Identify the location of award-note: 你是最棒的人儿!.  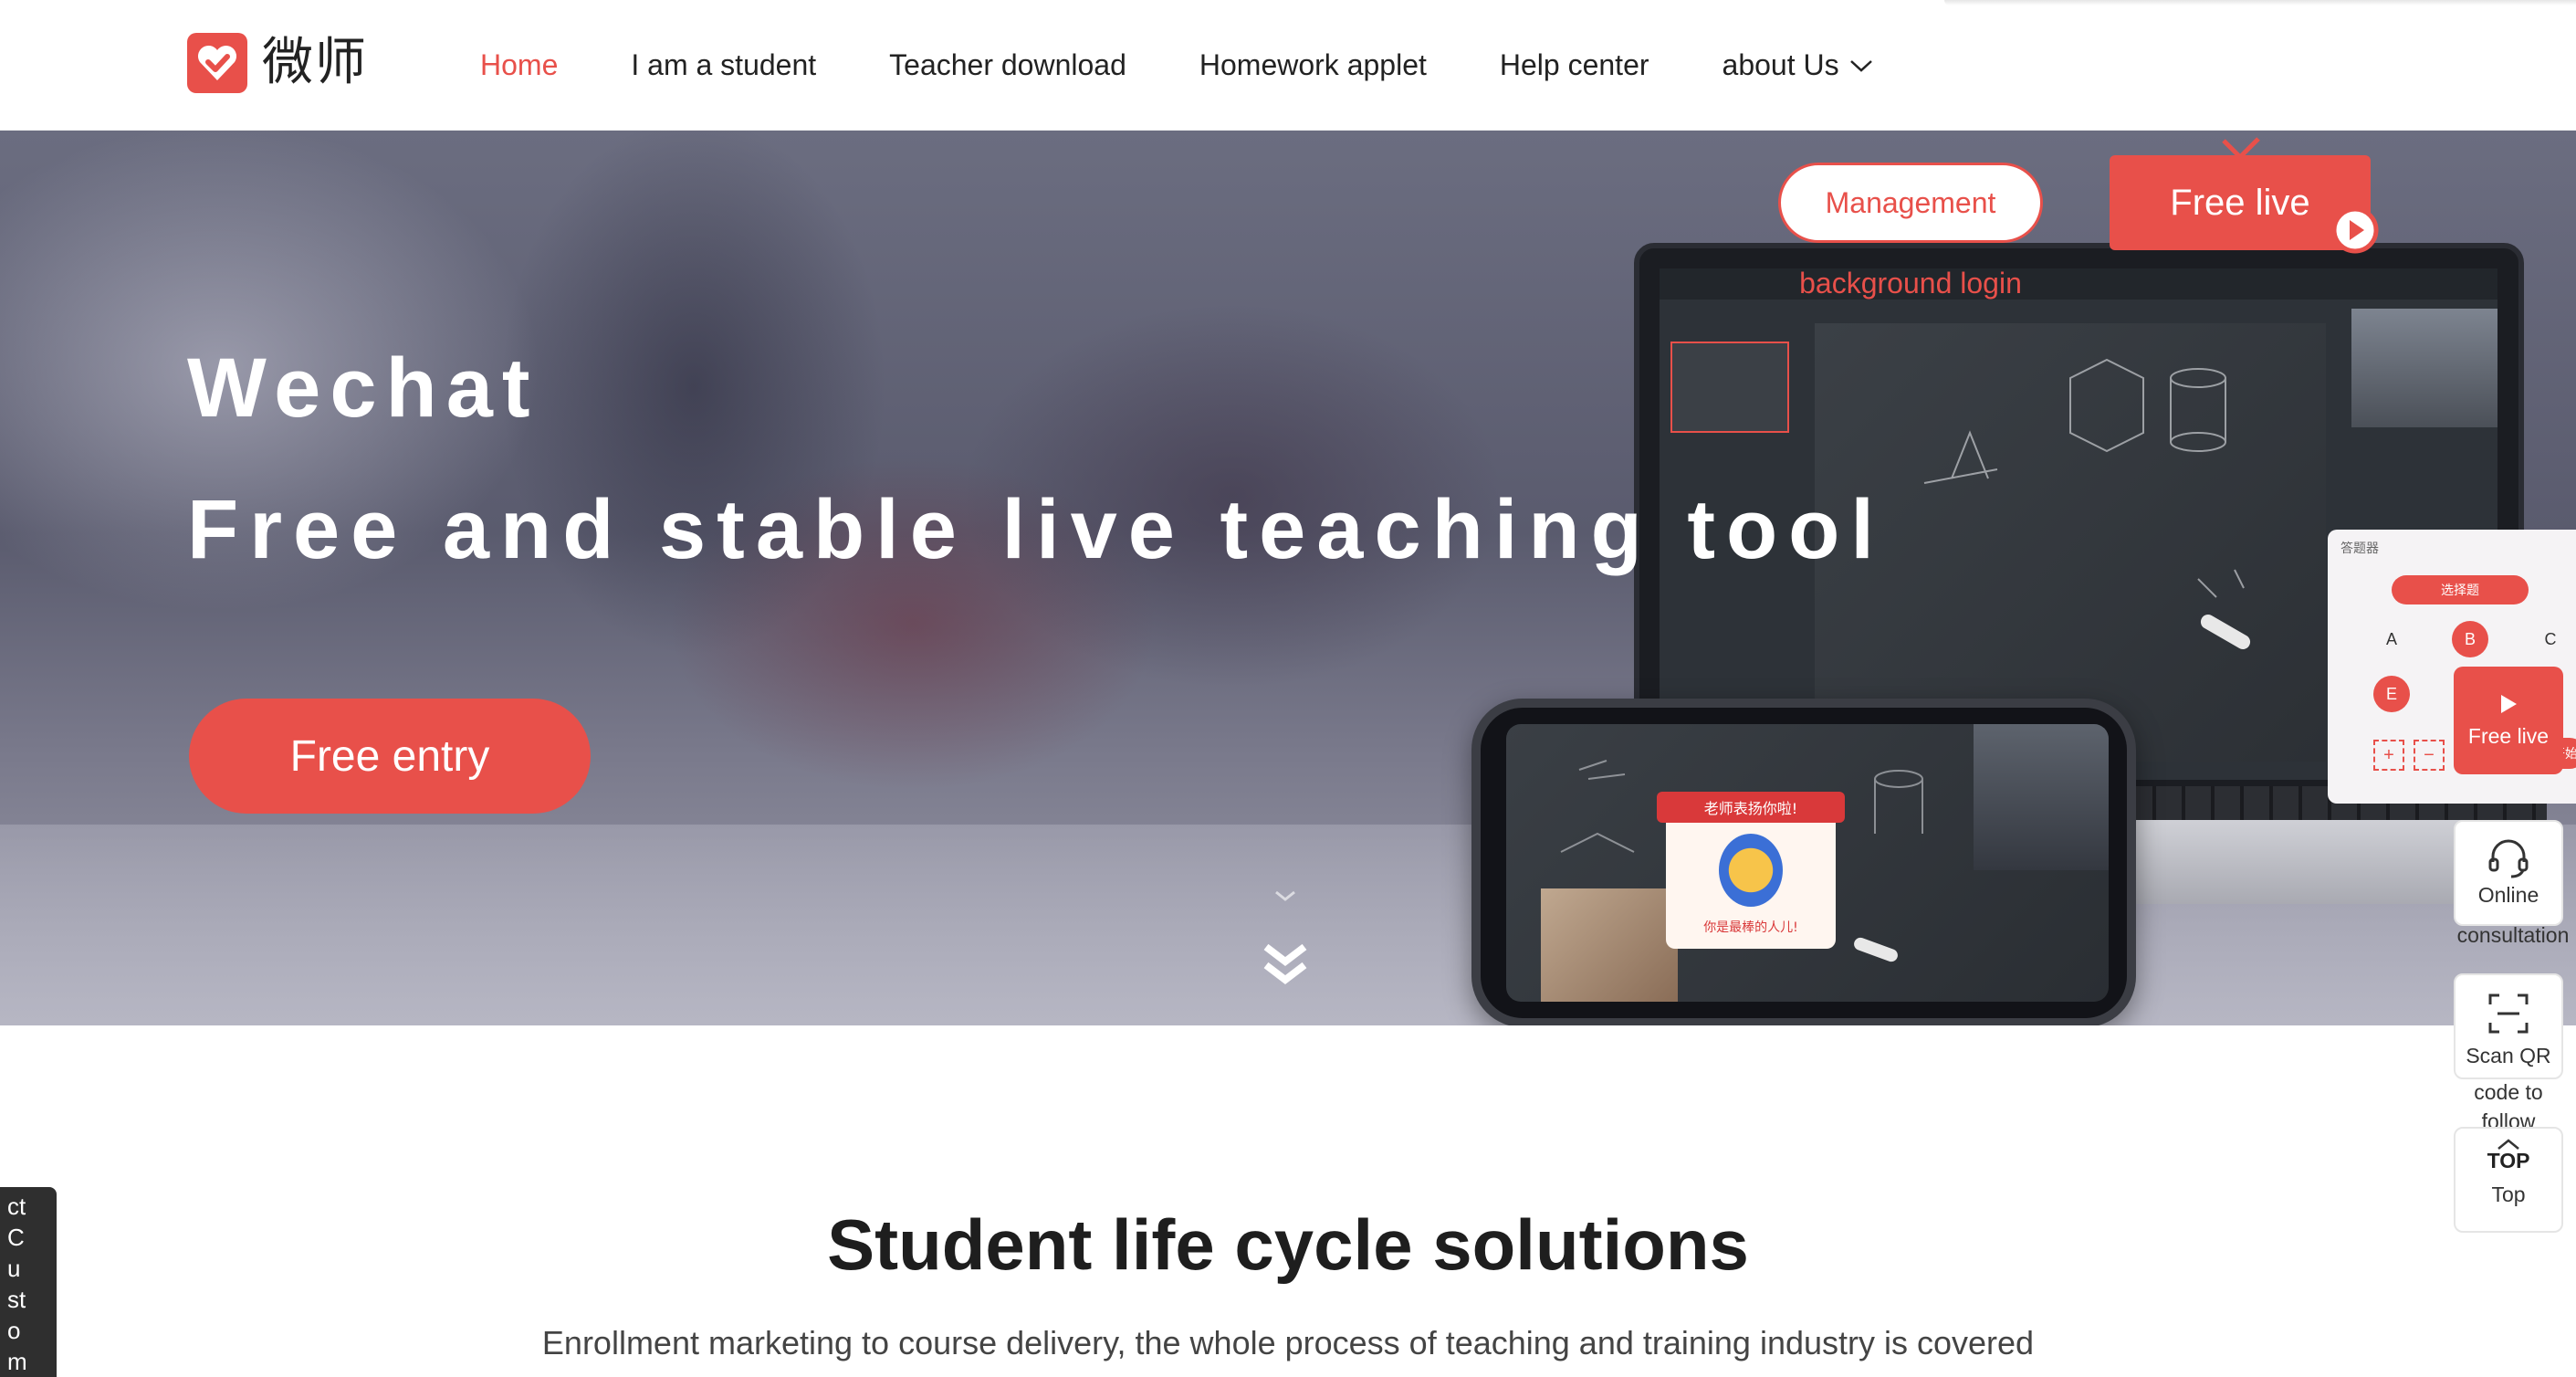
(1751, 928).